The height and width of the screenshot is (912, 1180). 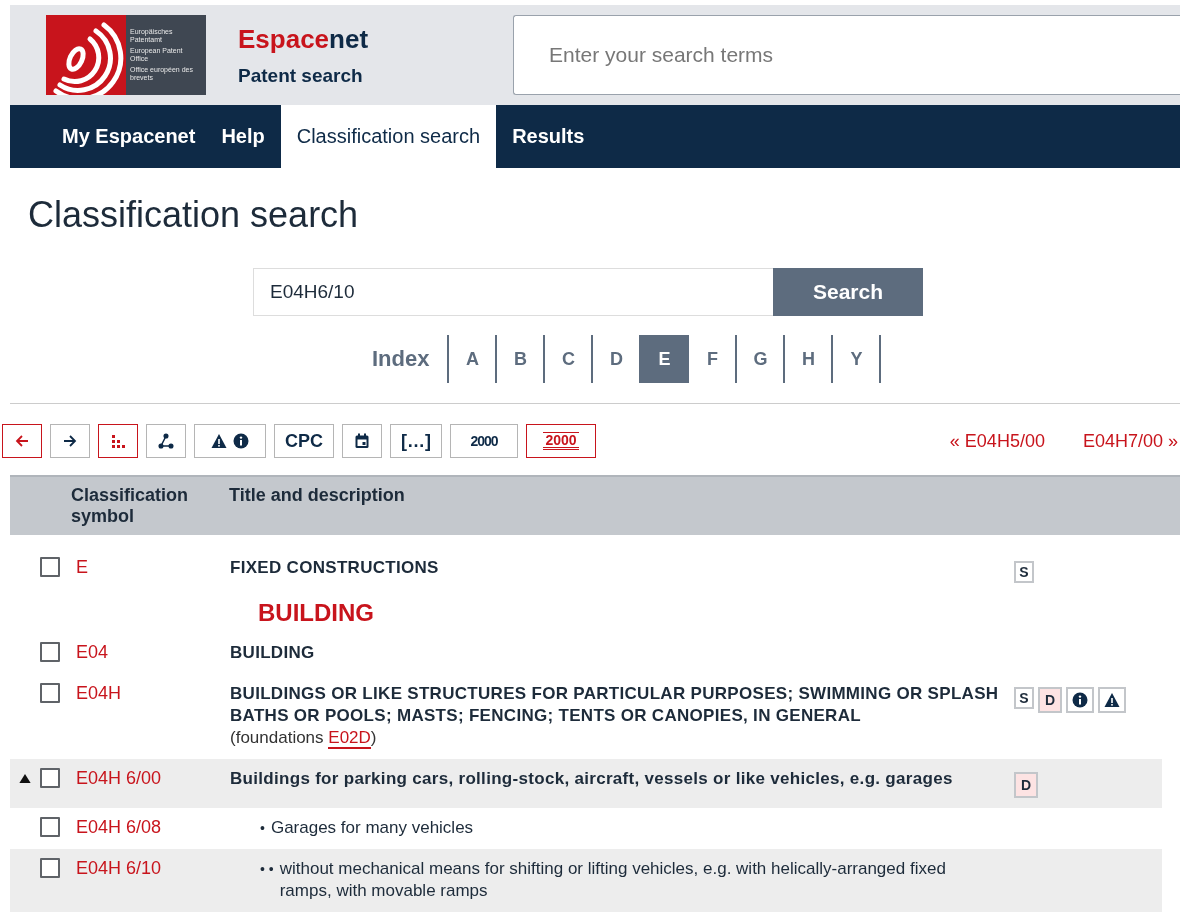 I want to click on nav-tab: Results, so click(x=548, y=136).